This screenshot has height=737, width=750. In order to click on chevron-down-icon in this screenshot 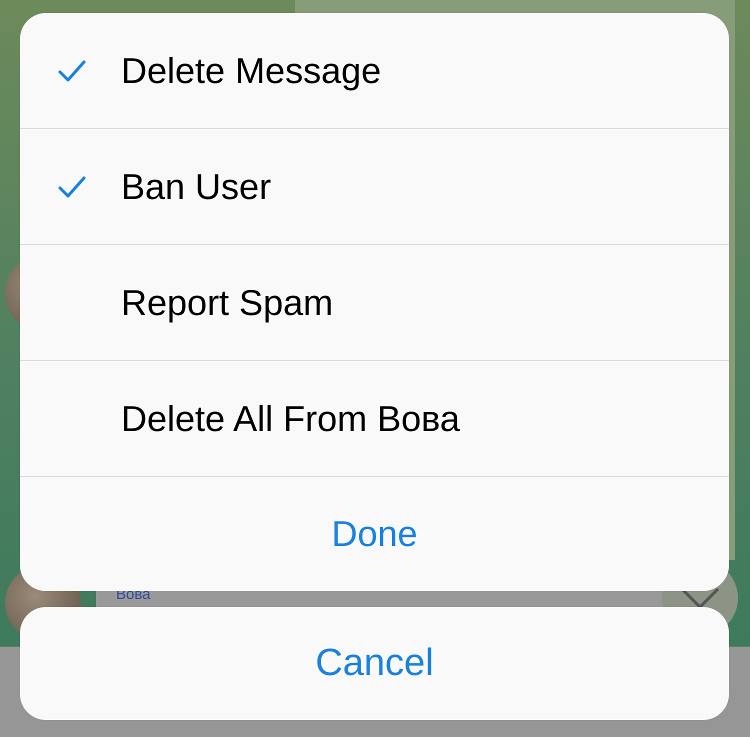, I will do `click(700, 598)`.